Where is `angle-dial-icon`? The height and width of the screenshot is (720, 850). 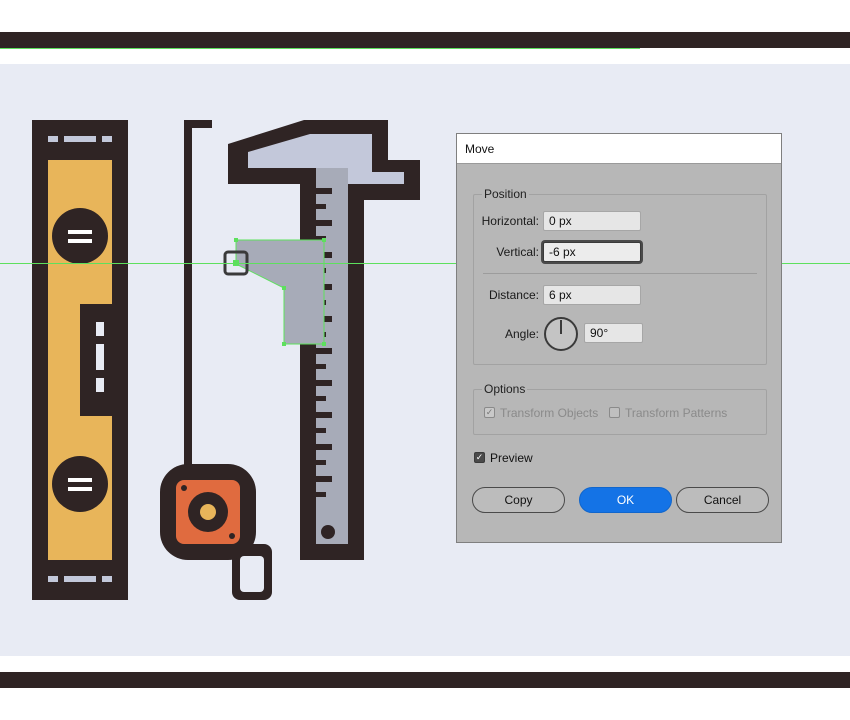 angle-dial-icon is located at coordinates (561, 334).